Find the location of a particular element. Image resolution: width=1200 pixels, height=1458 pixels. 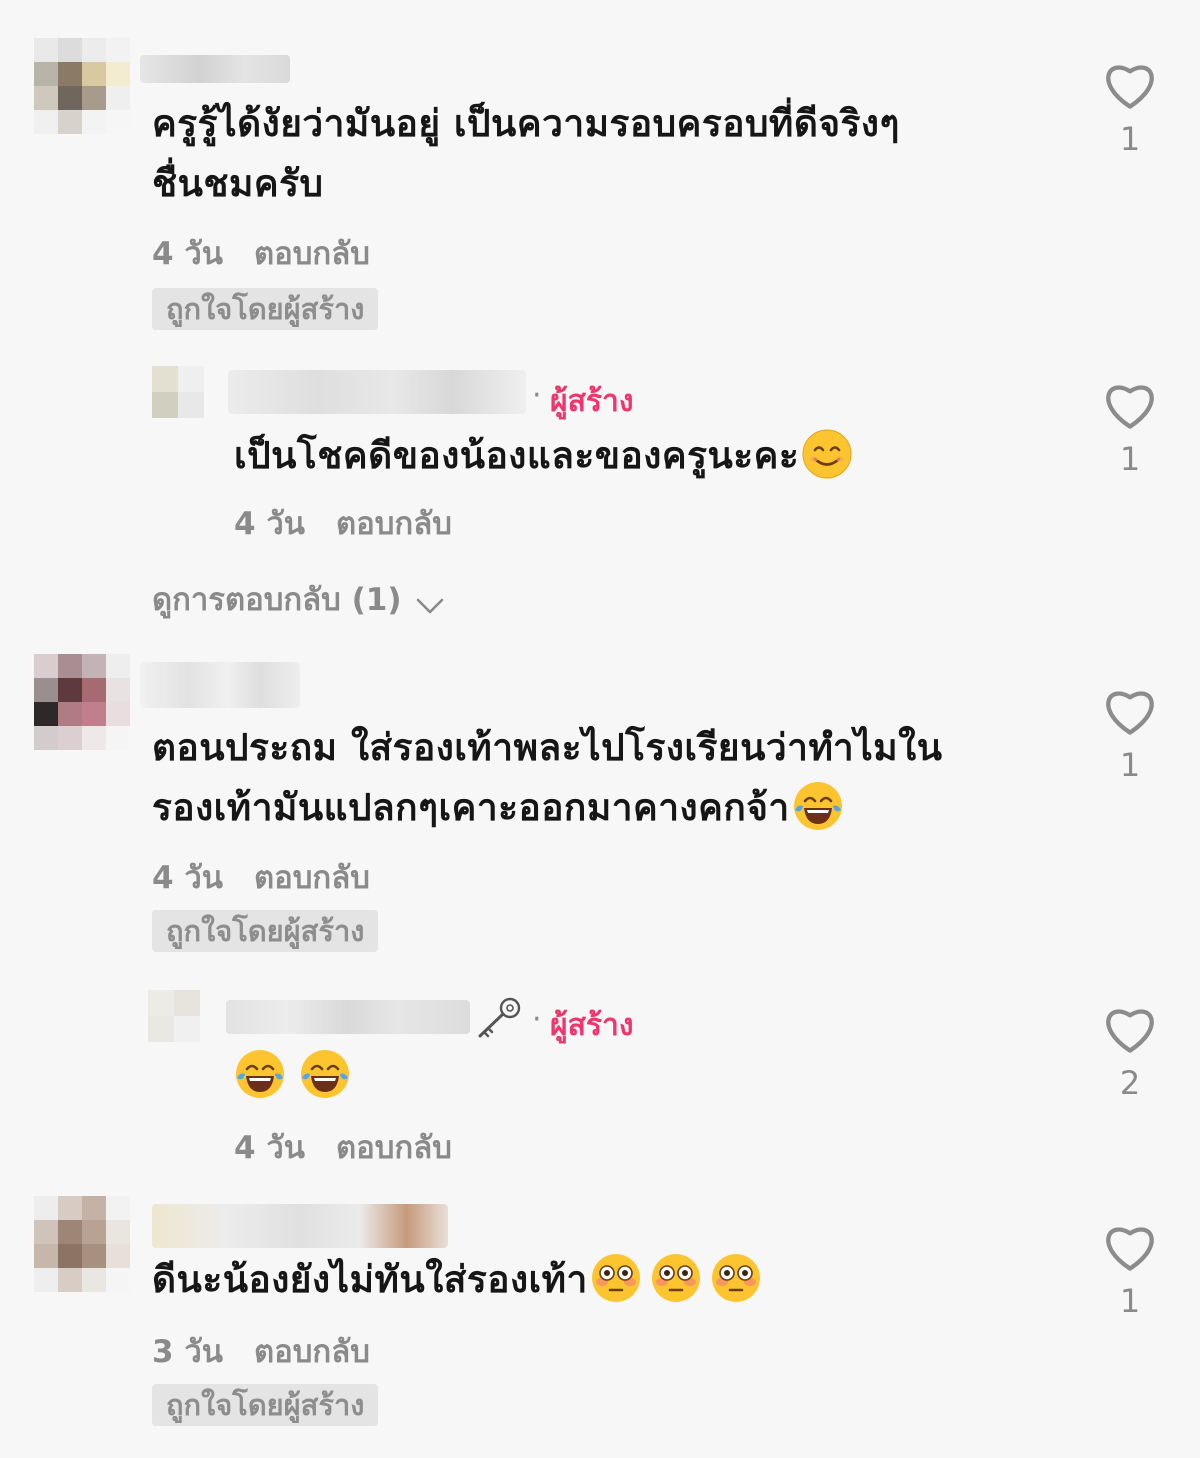

reply-text is located at coordinates (292, 1074).